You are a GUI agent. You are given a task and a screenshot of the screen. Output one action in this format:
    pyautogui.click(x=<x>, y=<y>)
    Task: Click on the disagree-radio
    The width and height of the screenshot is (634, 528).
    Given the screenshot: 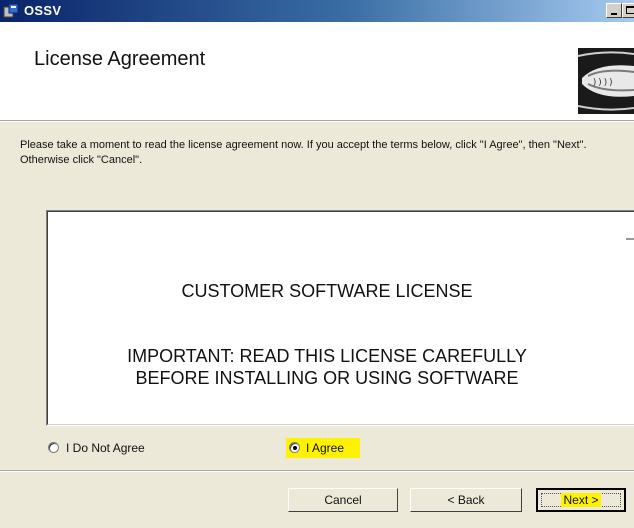 What is the action you would take?
    pyautogui.click(x=53, y=447)
    